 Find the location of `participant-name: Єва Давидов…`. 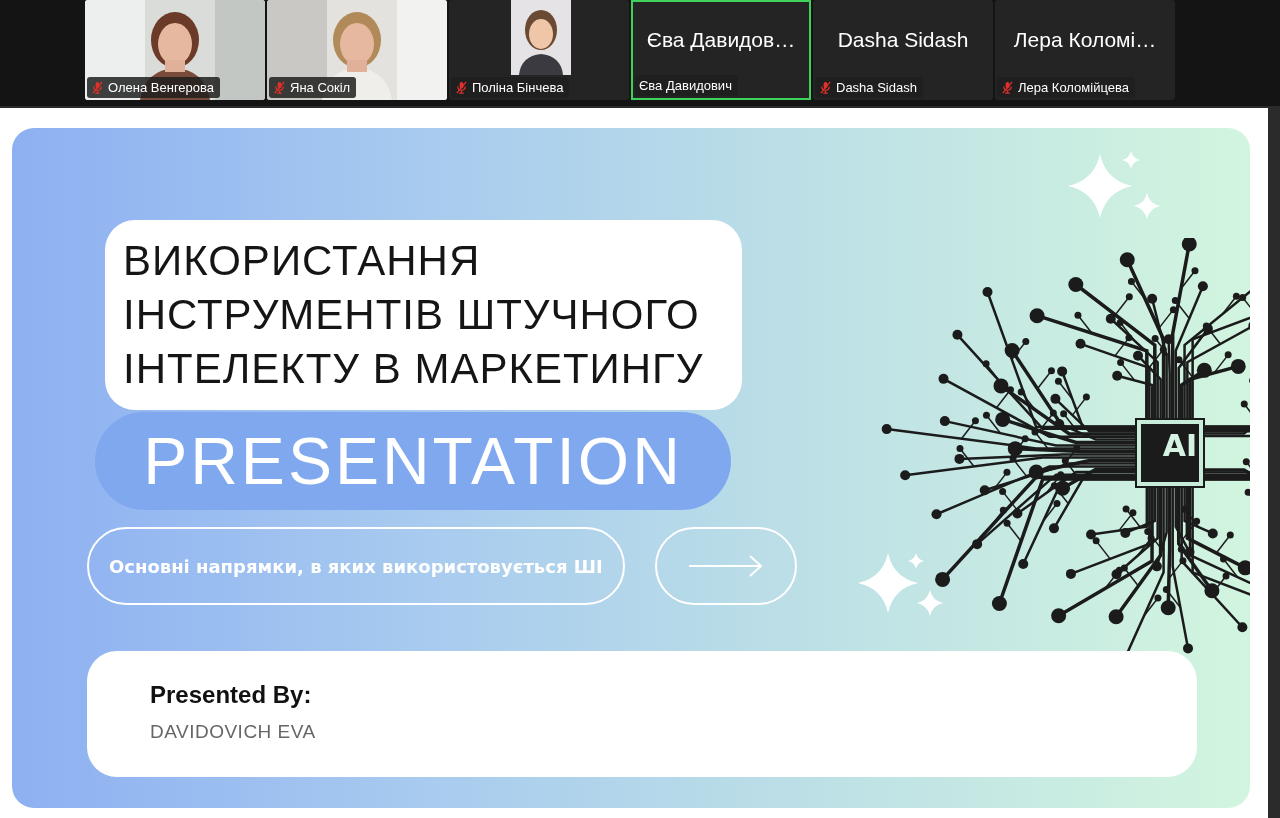

participant-name: Єва Давидов… is located at coordinates (721, 40).